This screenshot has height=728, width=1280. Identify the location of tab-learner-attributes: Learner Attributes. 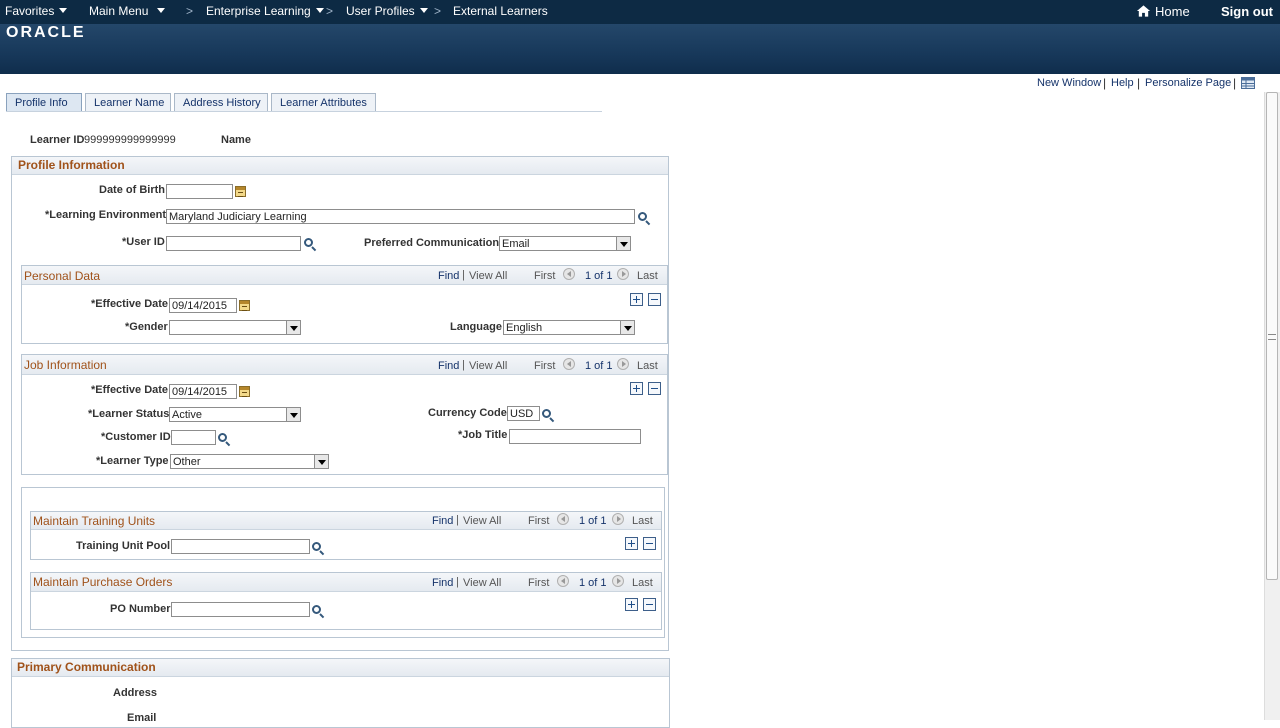
(323, 102).